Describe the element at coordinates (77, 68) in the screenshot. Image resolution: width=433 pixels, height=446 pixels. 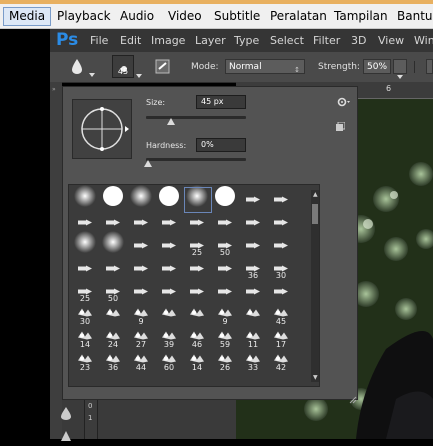
I see `smudge-tool-icon` at that location.